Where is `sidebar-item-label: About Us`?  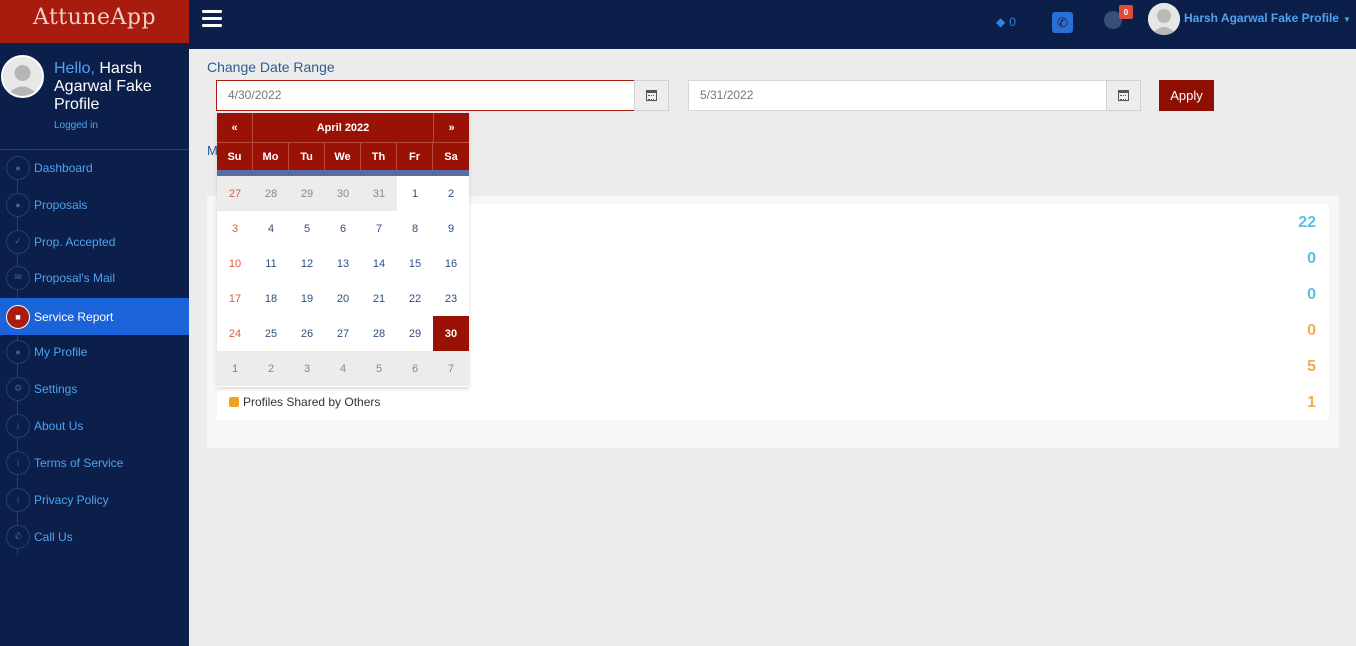
sidebar-item-label: About Us is located at coordinates (59, 425).